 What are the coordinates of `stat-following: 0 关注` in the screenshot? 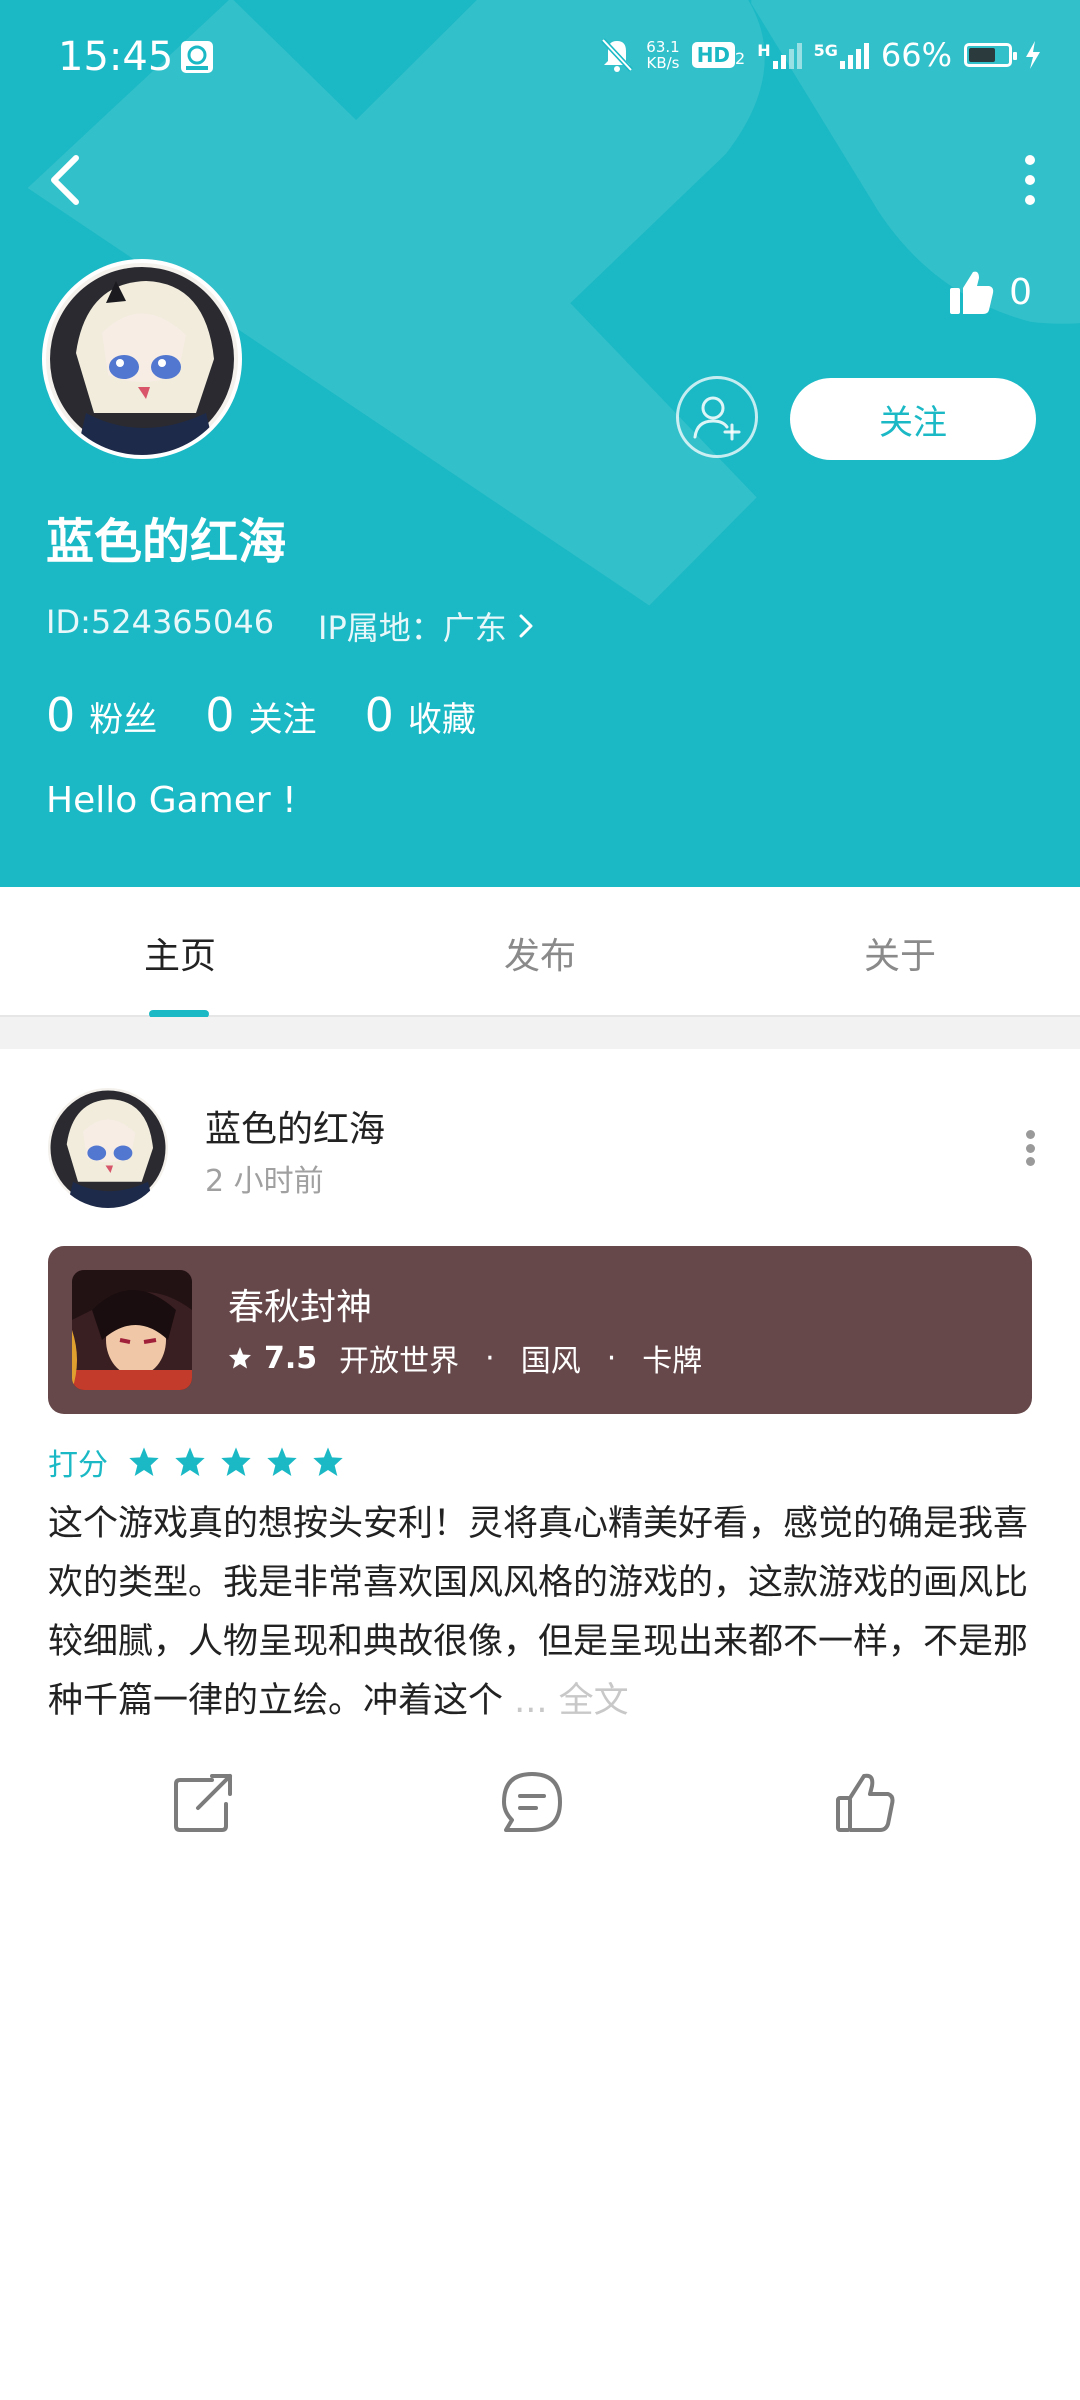 It's located at (260, 715).